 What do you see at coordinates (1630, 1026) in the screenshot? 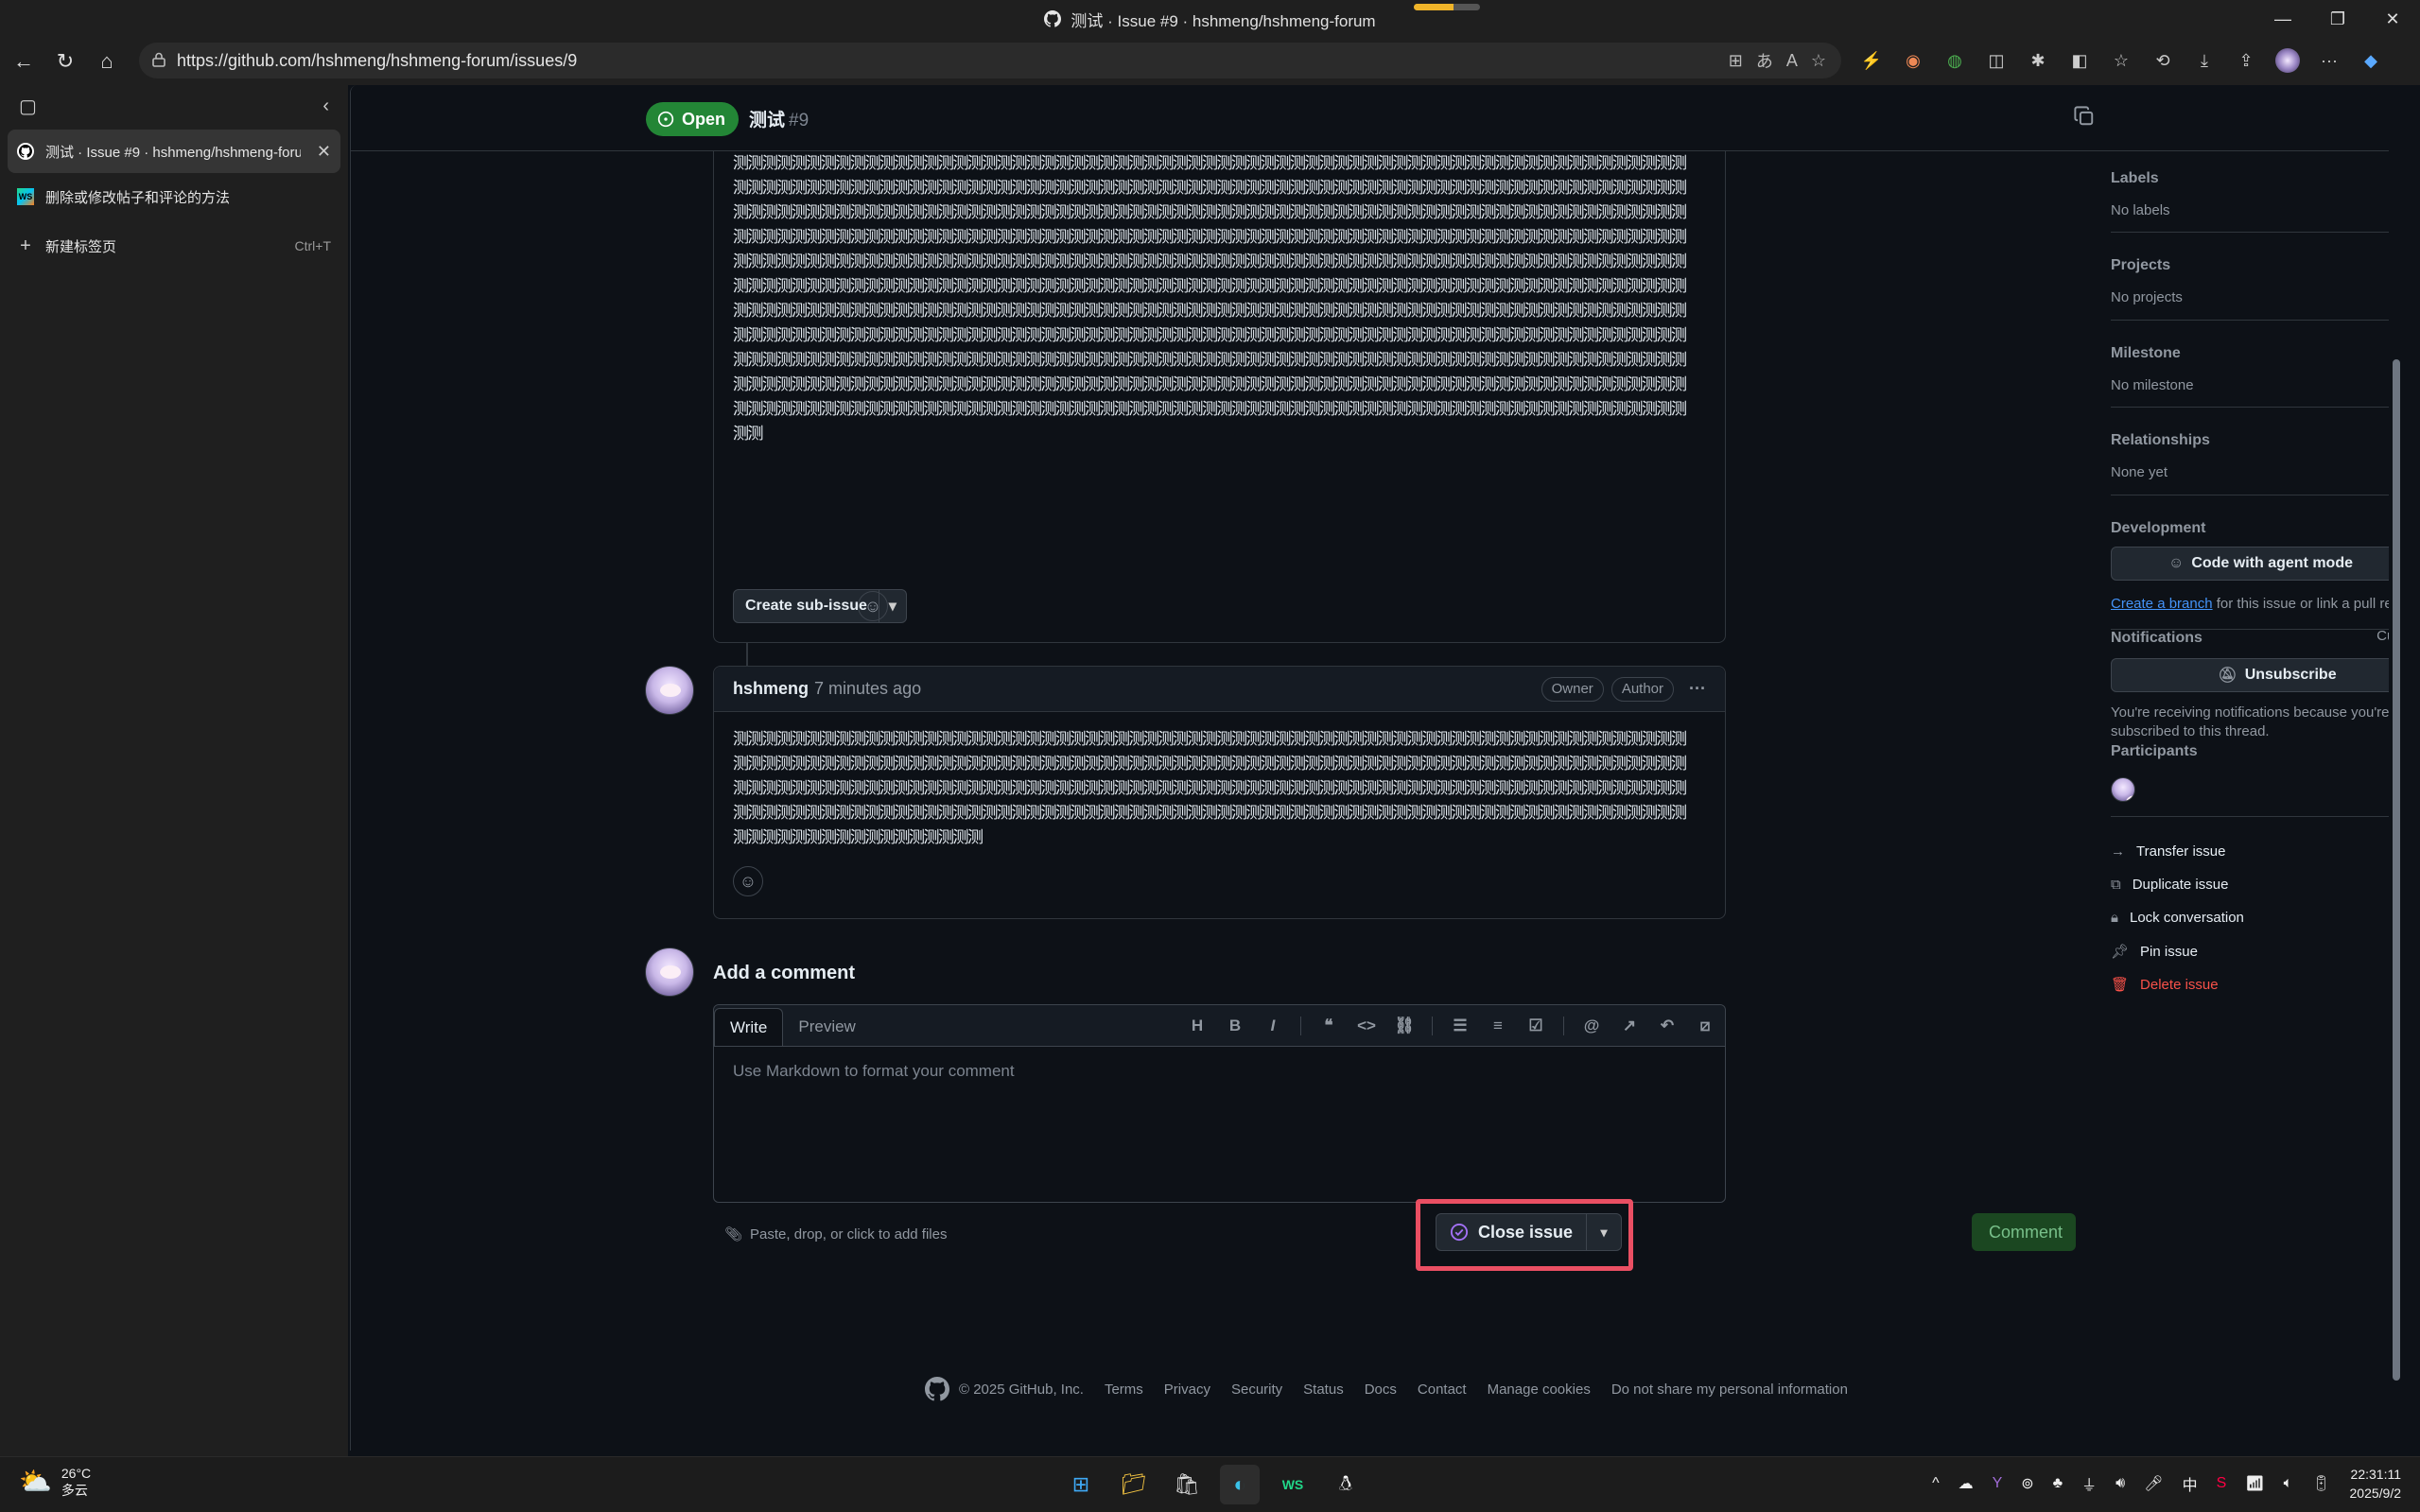
I see `reference-icon: ↗` at bounding box center [1630, 1026].